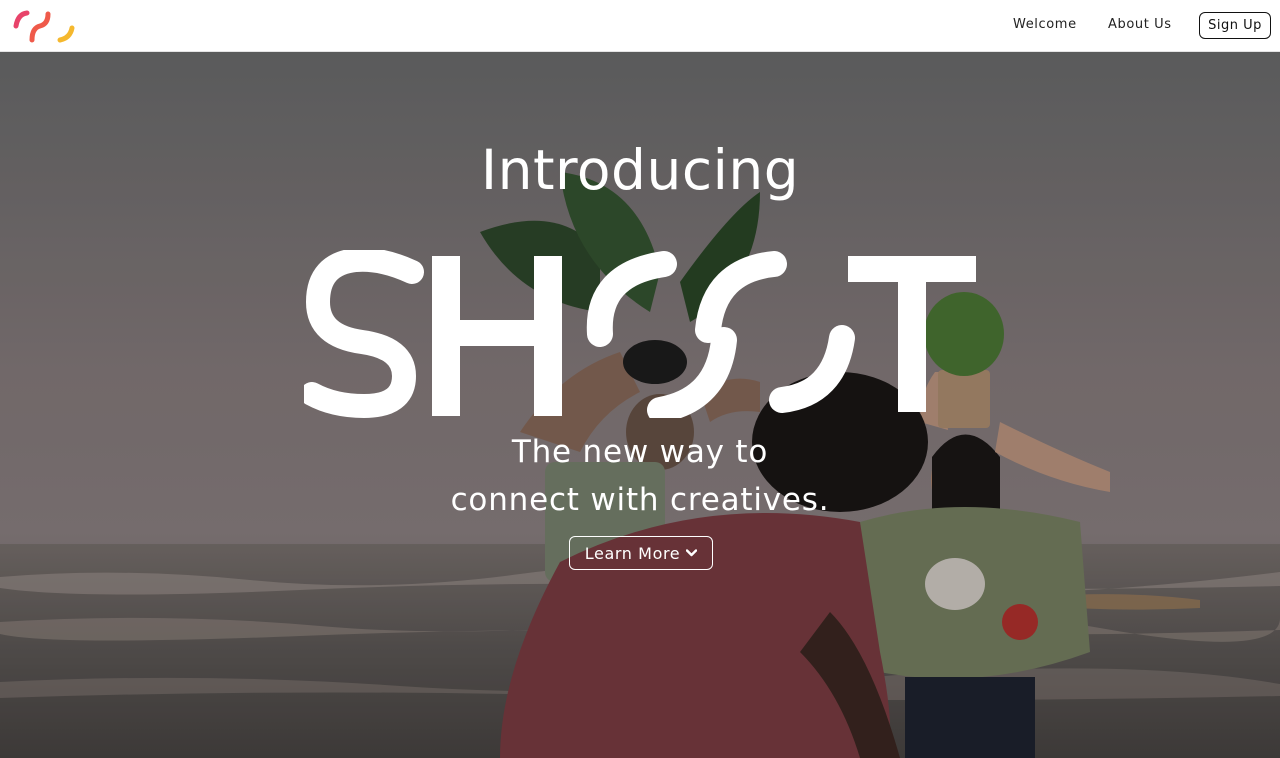 This screenshot has width=1280, height=758. Describe the element at coordinates (632, 553) in the screenshot. I see `learn-more-label: Learn More` at that location.